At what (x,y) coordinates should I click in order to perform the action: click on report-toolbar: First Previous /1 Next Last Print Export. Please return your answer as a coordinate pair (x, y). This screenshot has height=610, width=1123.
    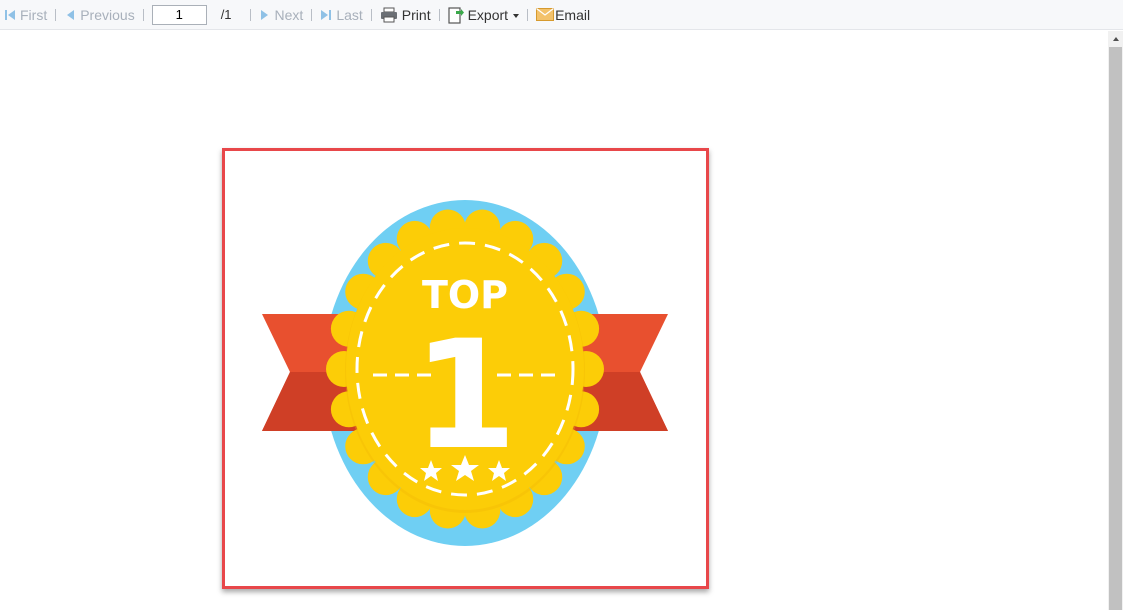
    Looking at the image, I should click on (561, 15).